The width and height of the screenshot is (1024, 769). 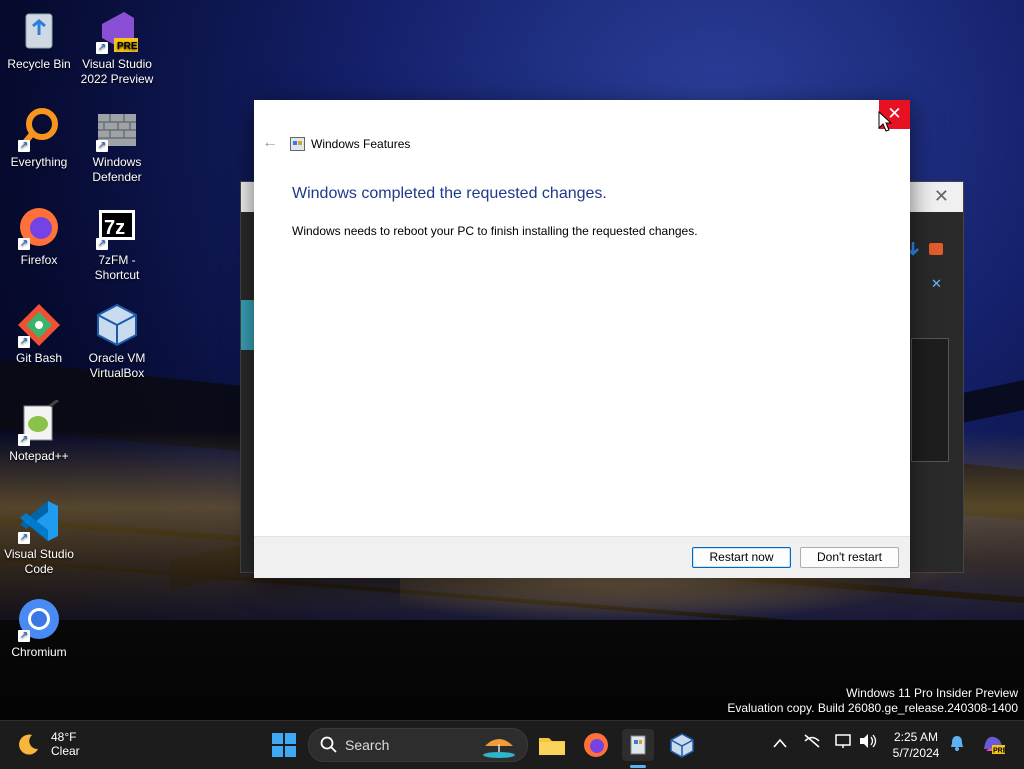 I want to click on copilot-preview-icon: PRE, so click(x=994, y=745).